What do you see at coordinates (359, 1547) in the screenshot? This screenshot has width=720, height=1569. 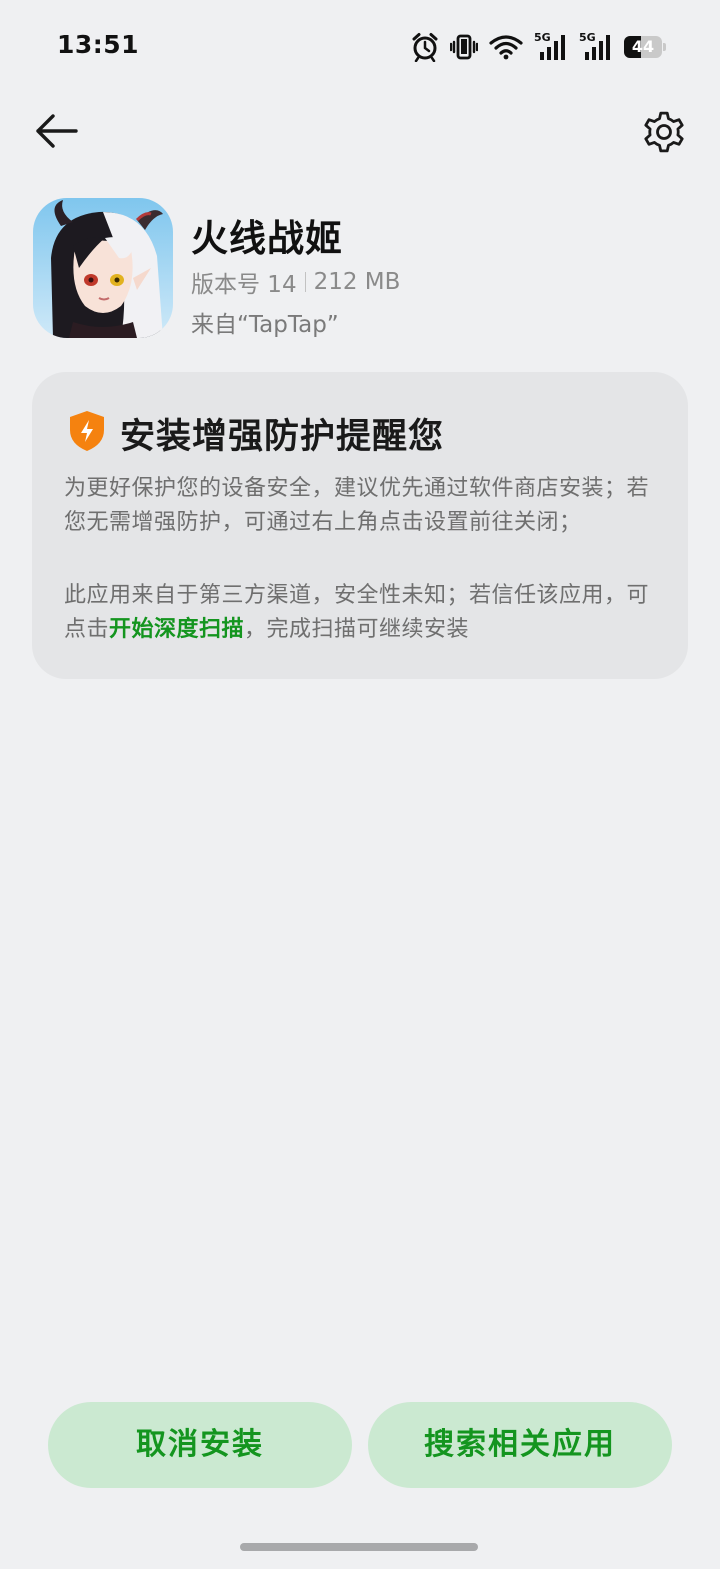 I see `home-indicator` at bounding box center [359, 1547].